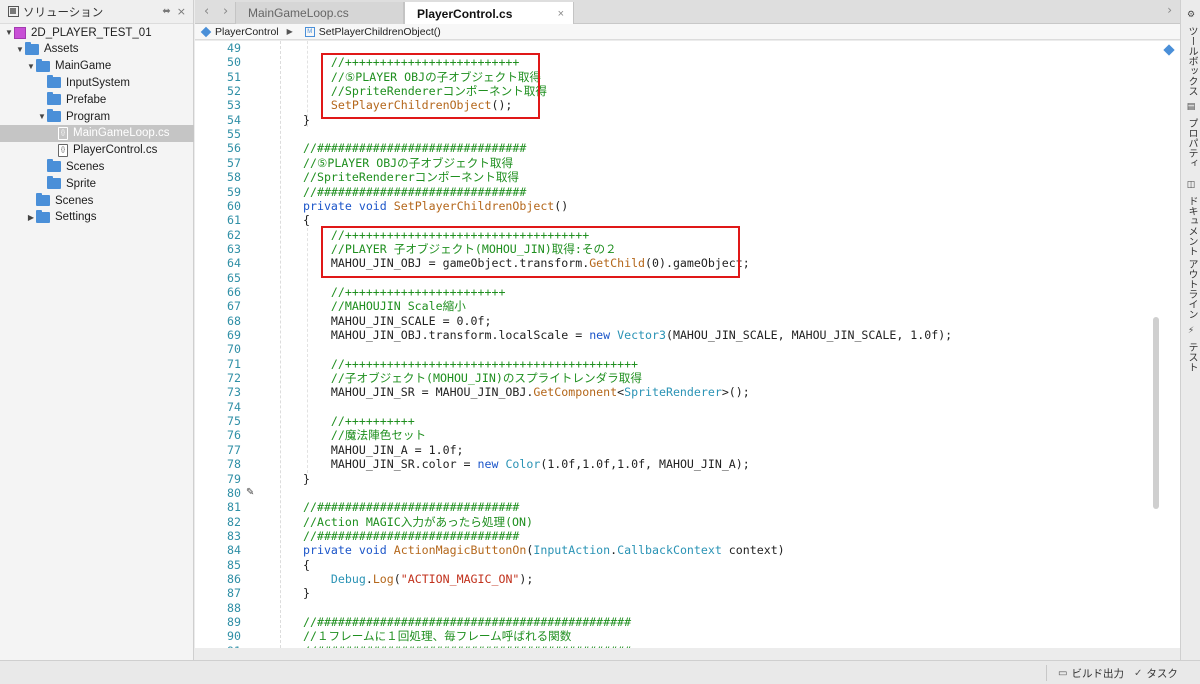 The width and height of the screenshot is (1200, 684). What do you see at coordinates (1191, 249) in the screenshot?
I see `document-outline-tab: ◫ ドキュメント アウトライン` at bounding box center [1191, 249].